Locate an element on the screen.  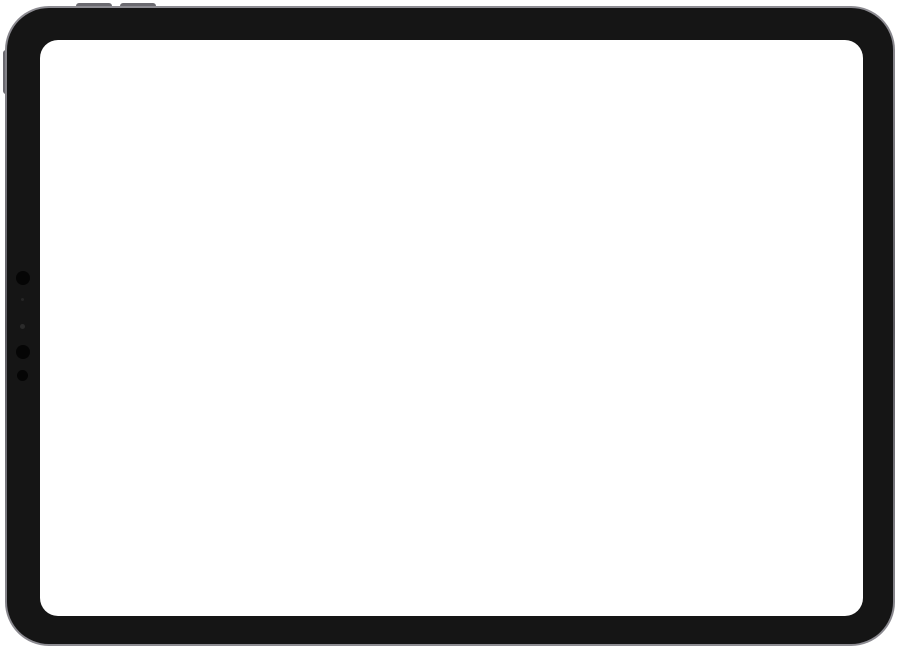
ambient-light-sensor is located at coordinates (22, 299).